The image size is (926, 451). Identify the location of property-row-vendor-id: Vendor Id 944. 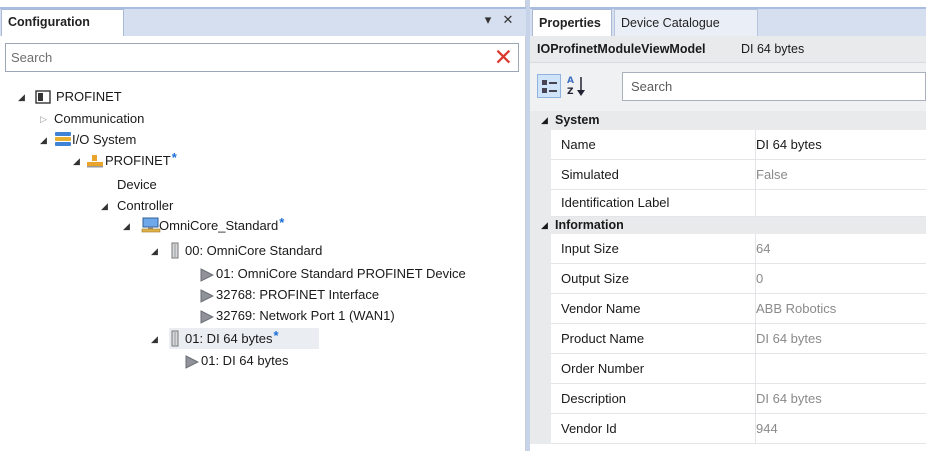
(728, 429).